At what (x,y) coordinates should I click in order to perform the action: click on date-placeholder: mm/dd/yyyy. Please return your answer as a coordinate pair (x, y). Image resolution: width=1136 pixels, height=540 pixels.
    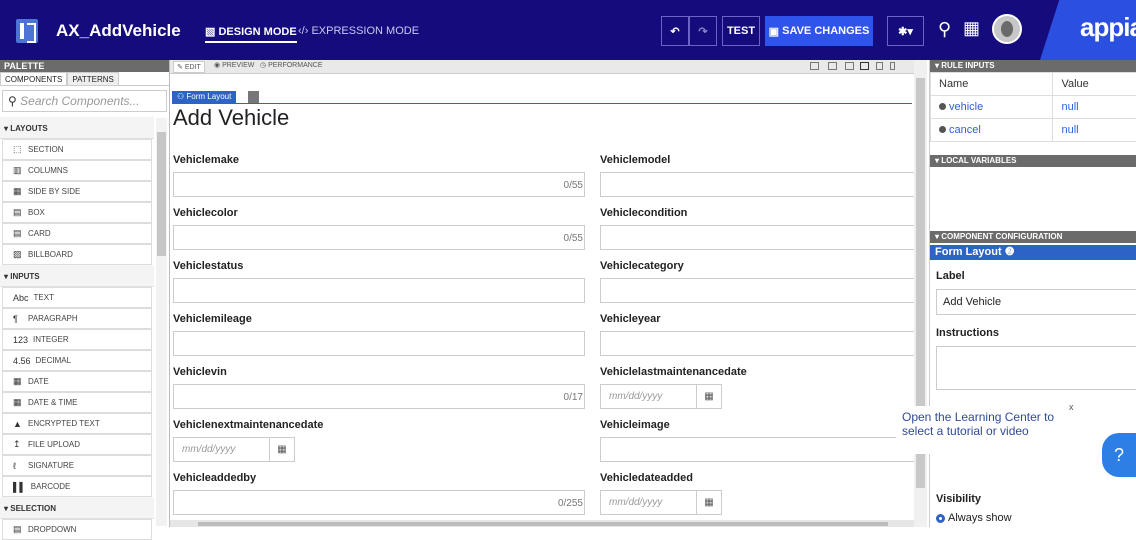
    Looking at the image, I should click on (649, 396).